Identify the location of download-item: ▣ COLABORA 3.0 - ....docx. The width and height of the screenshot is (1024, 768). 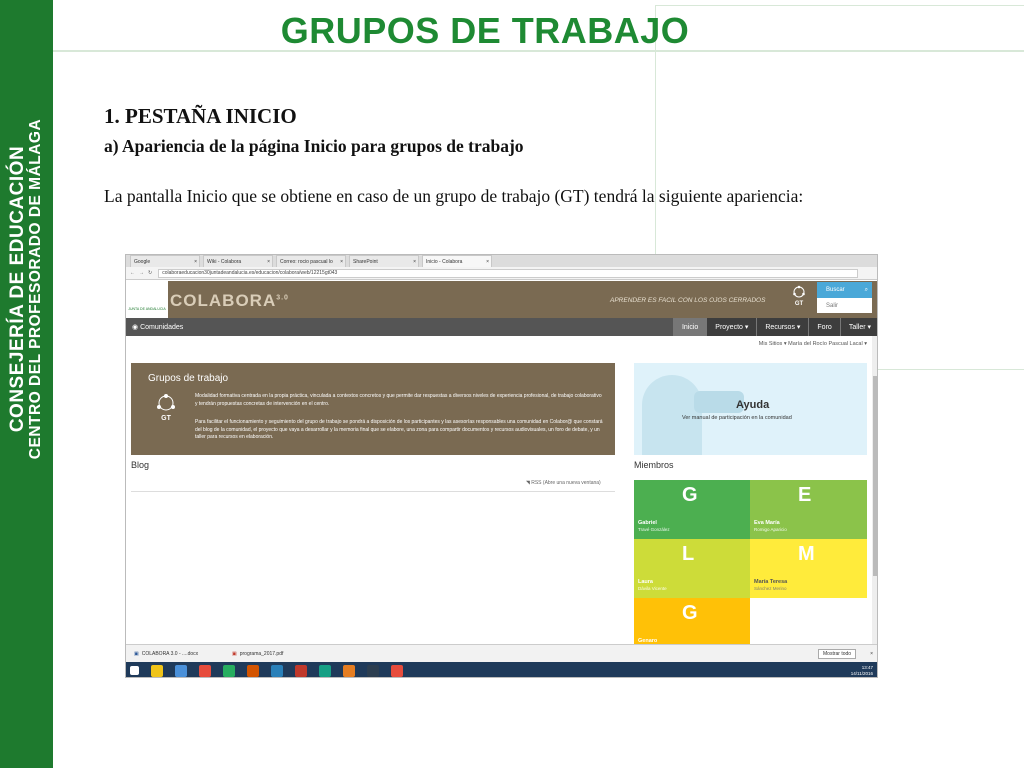
(179, 654).